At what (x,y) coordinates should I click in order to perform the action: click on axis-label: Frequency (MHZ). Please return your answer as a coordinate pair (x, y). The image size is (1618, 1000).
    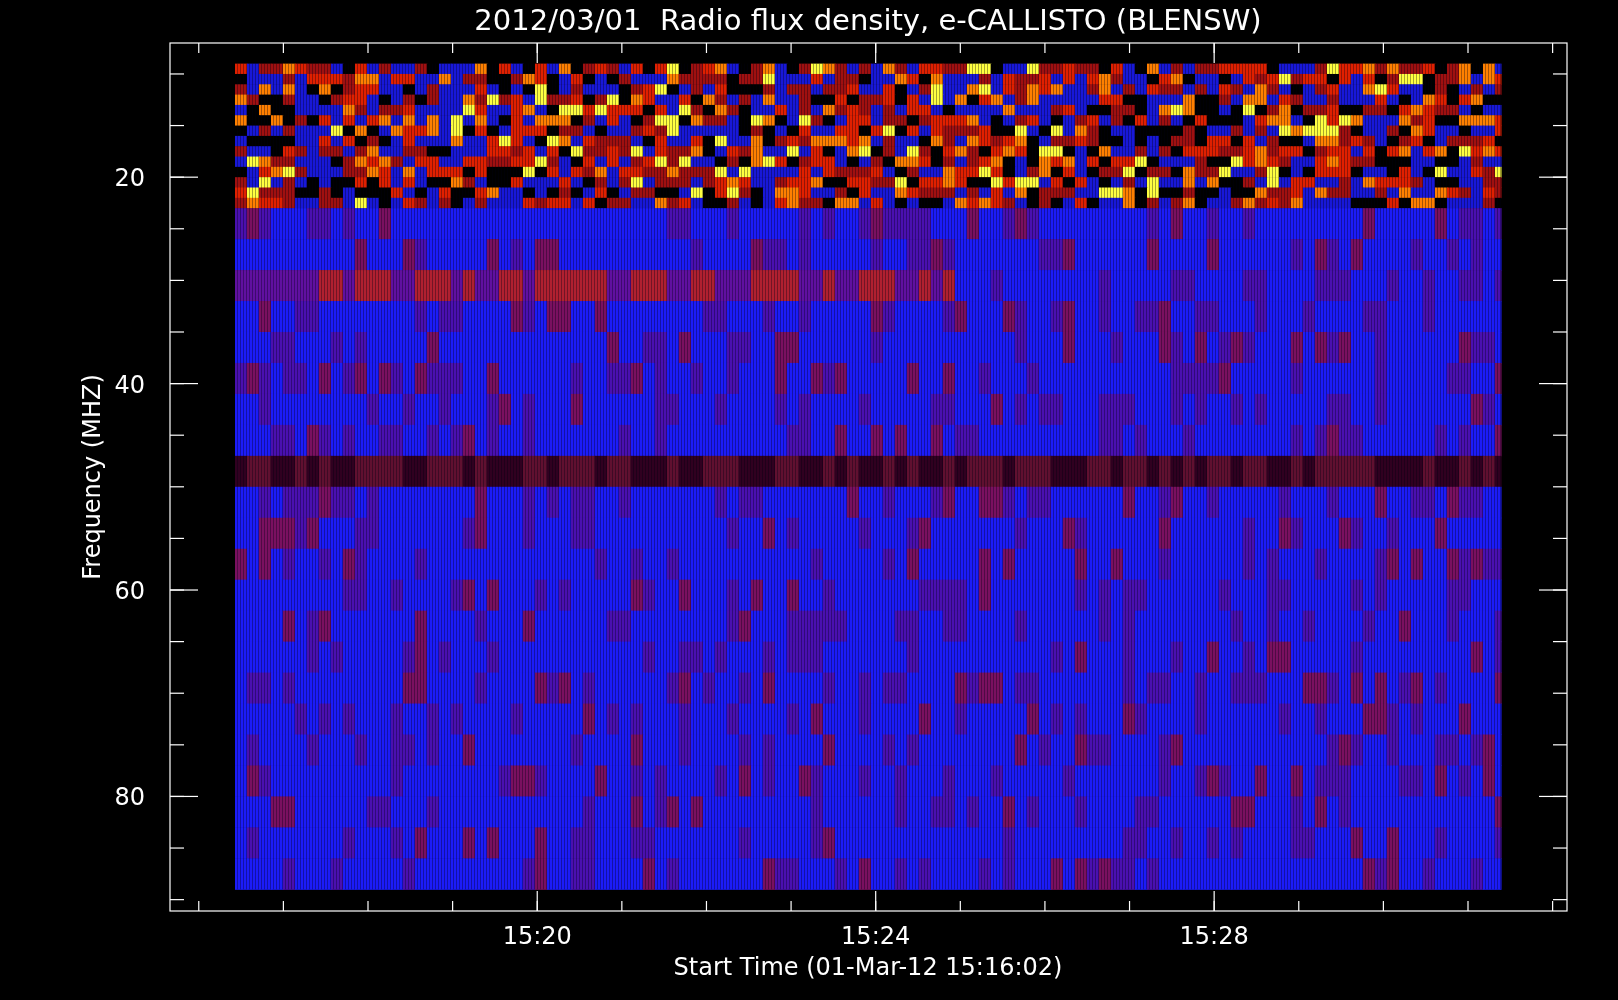
    Looking at the image, I should click on (92, 477).